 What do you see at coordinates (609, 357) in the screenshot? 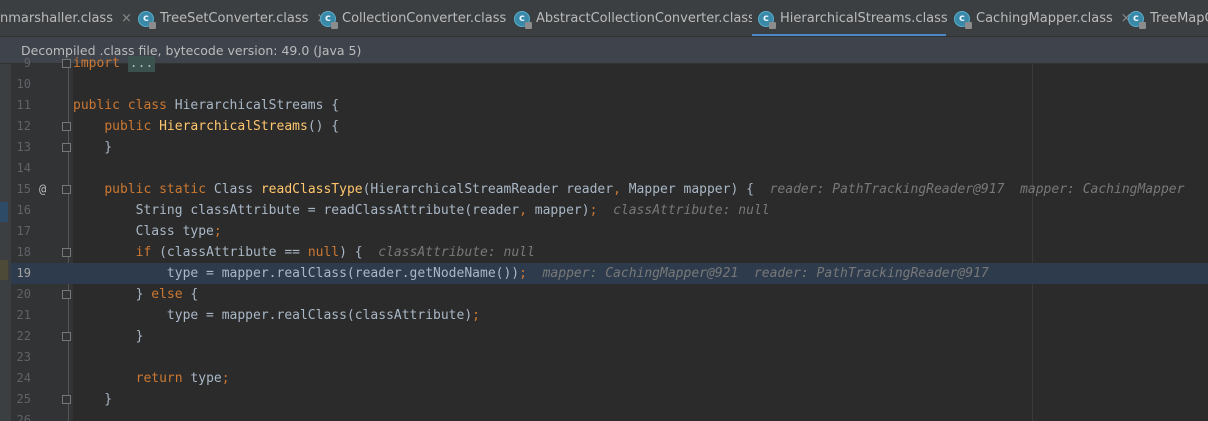
I see `code-line: 23` at bounding box center [609, 357].